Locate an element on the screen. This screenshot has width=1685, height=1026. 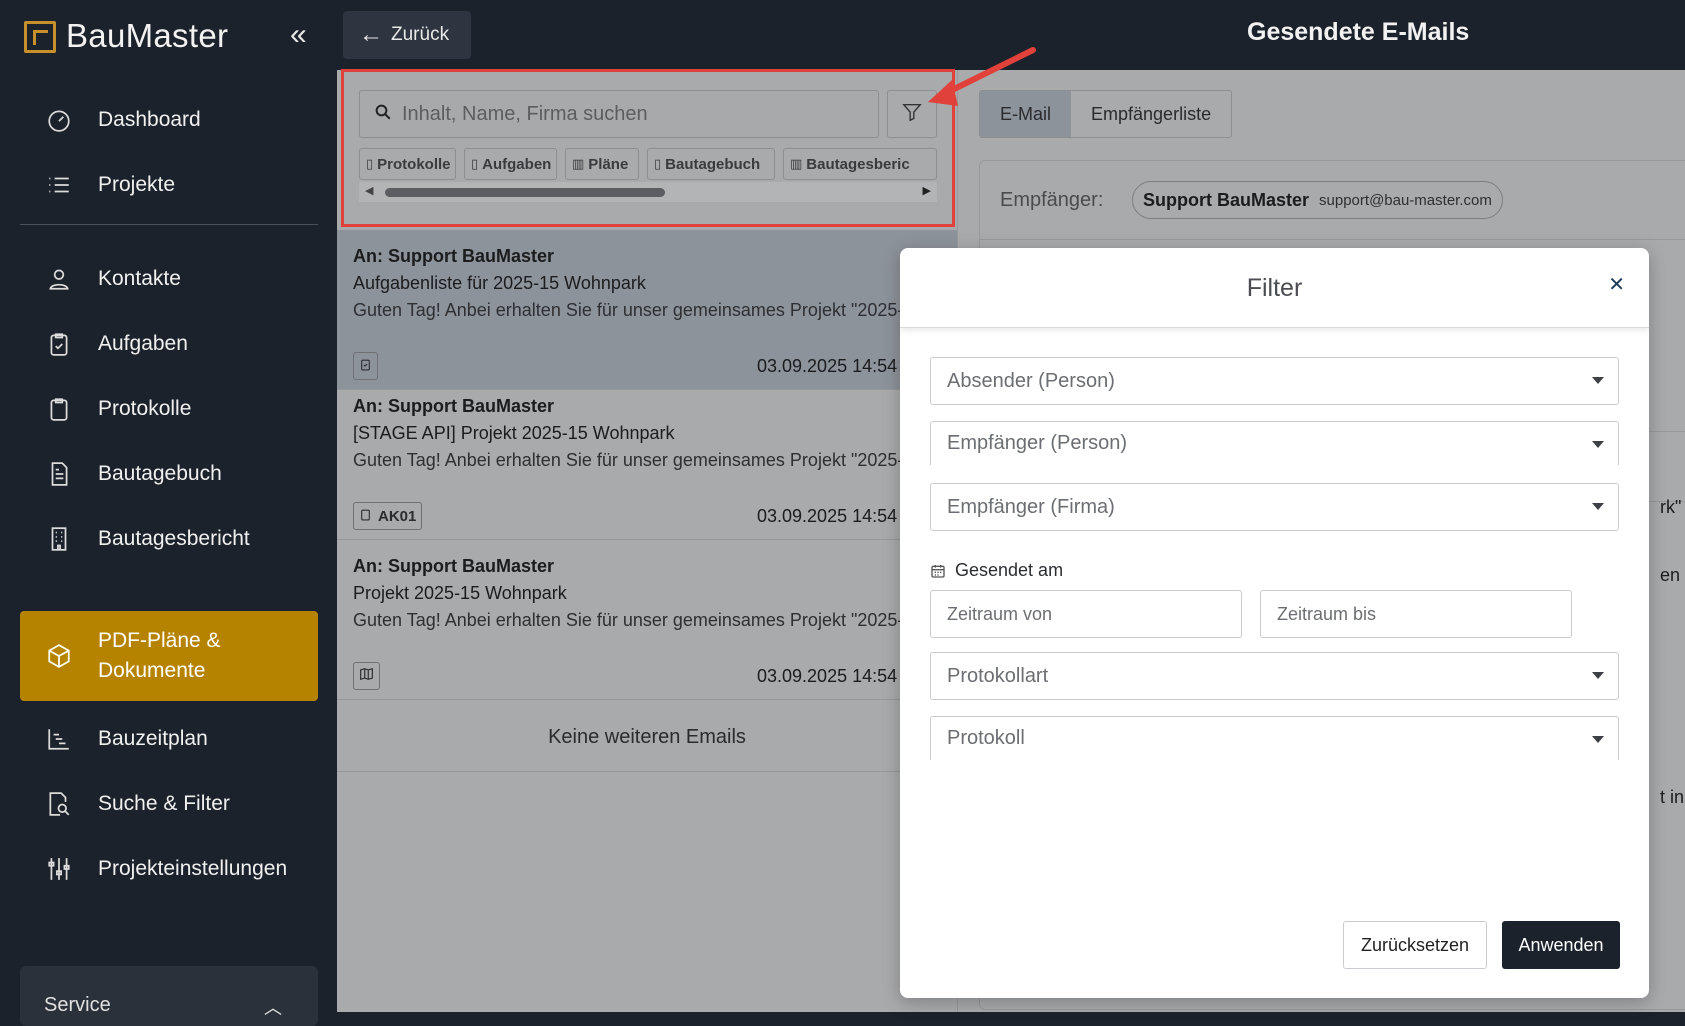
back-button: ← Zurück is located at coordinates (407, 35).